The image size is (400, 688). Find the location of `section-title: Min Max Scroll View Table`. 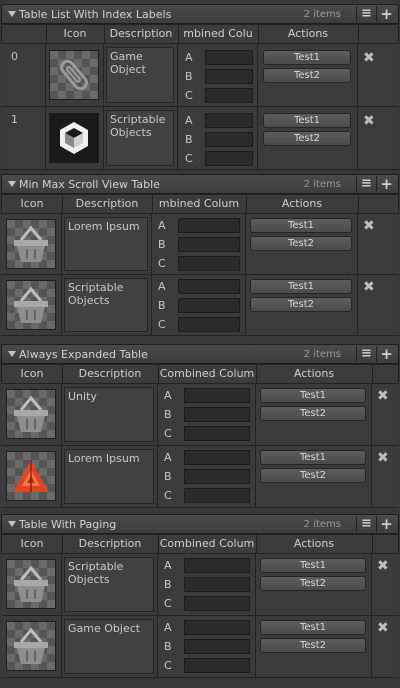

section-title: Min Max Scroll View Table is located at coordinates (89, 184).